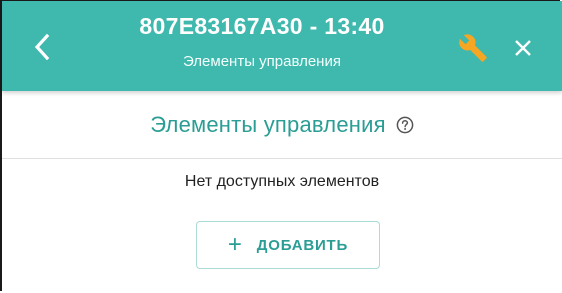 This screenshot has height=293, width=562. What do you see at coordinates (262, 61) in the screenshot?
I see `header-subtitle: Элементы управления` at bounding box center [262, 61].